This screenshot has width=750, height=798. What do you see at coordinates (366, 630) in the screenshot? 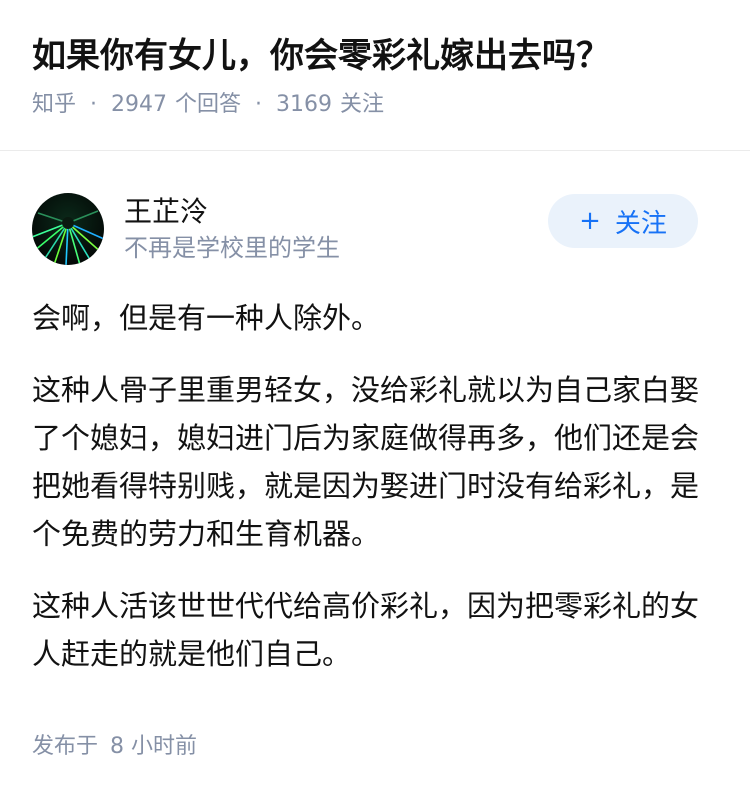
I see `answer-paragraph: 这种人活该世世代代给高价彩礼，因为把零彩礼的女人赶走的就是他们自己。` at bounding box center [366, 630].